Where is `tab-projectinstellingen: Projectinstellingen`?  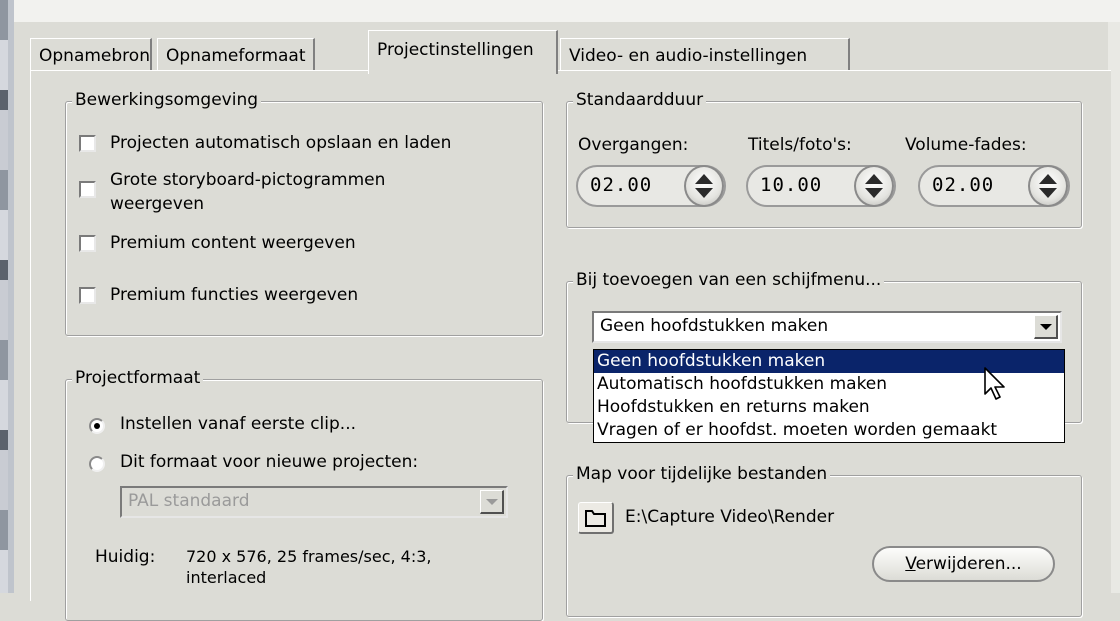
tab-projectinstellingen: Projectinstellingen is located at coordinates (463, 52).